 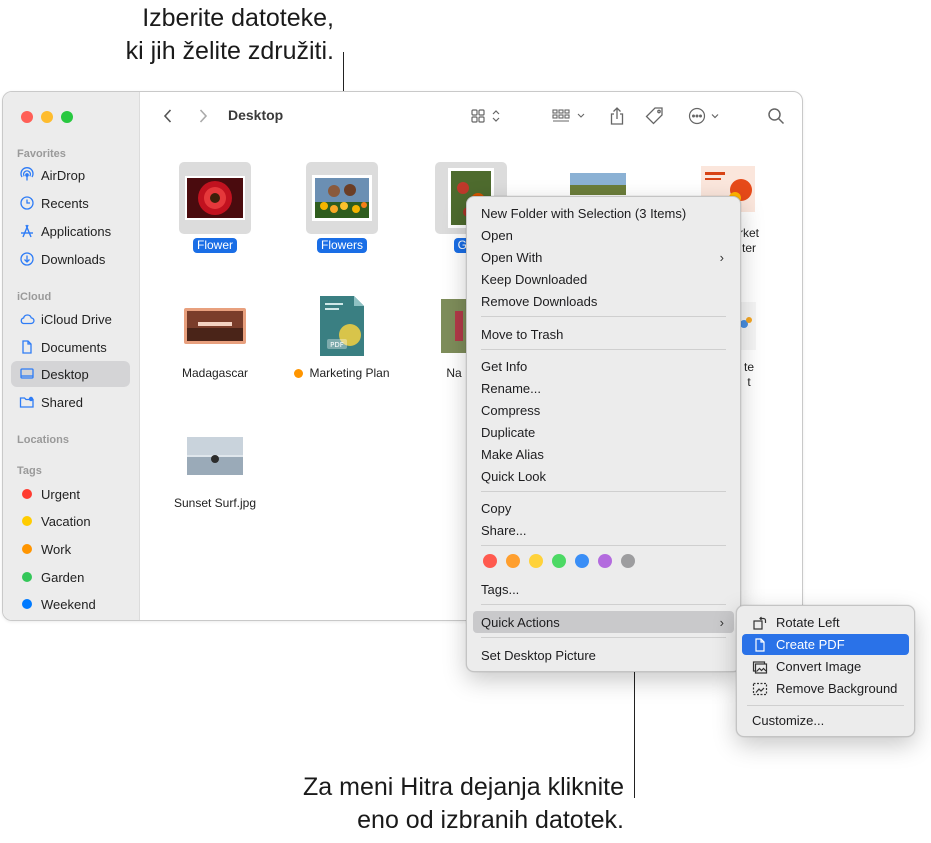 What do you see at coordinates (215, 326) in the screenshot?
I see `madagascar-thumbnail` at bounding box center [215, 326].